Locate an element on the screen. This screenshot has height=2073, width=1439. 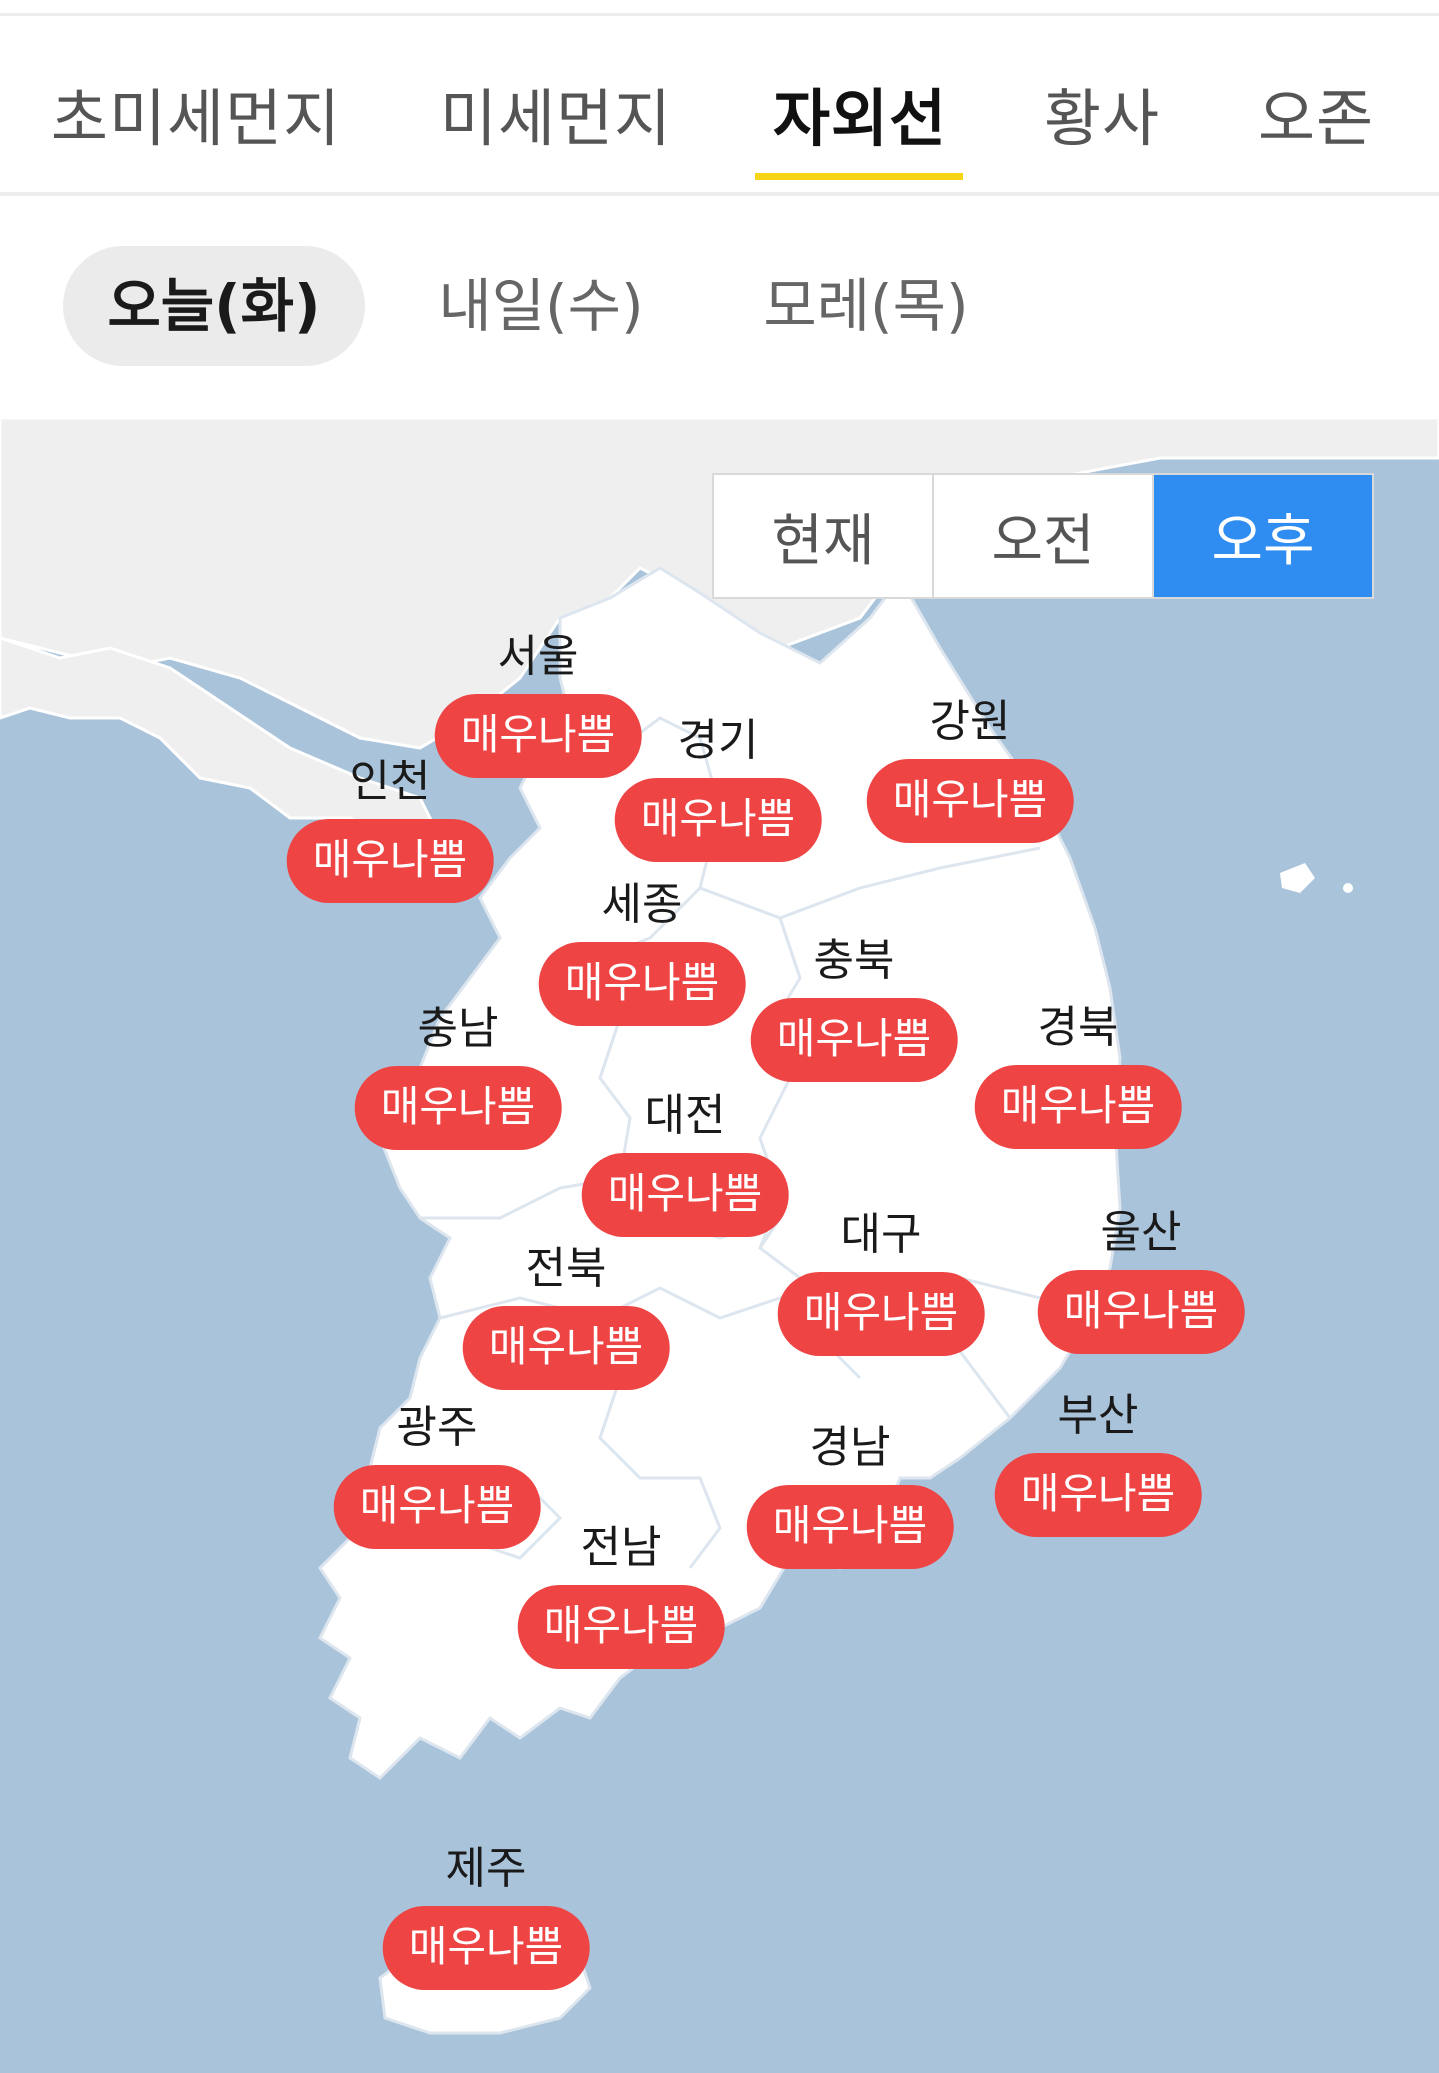
region-incheon: 인천 매우나쁨 is located at coordinates (390, 829).